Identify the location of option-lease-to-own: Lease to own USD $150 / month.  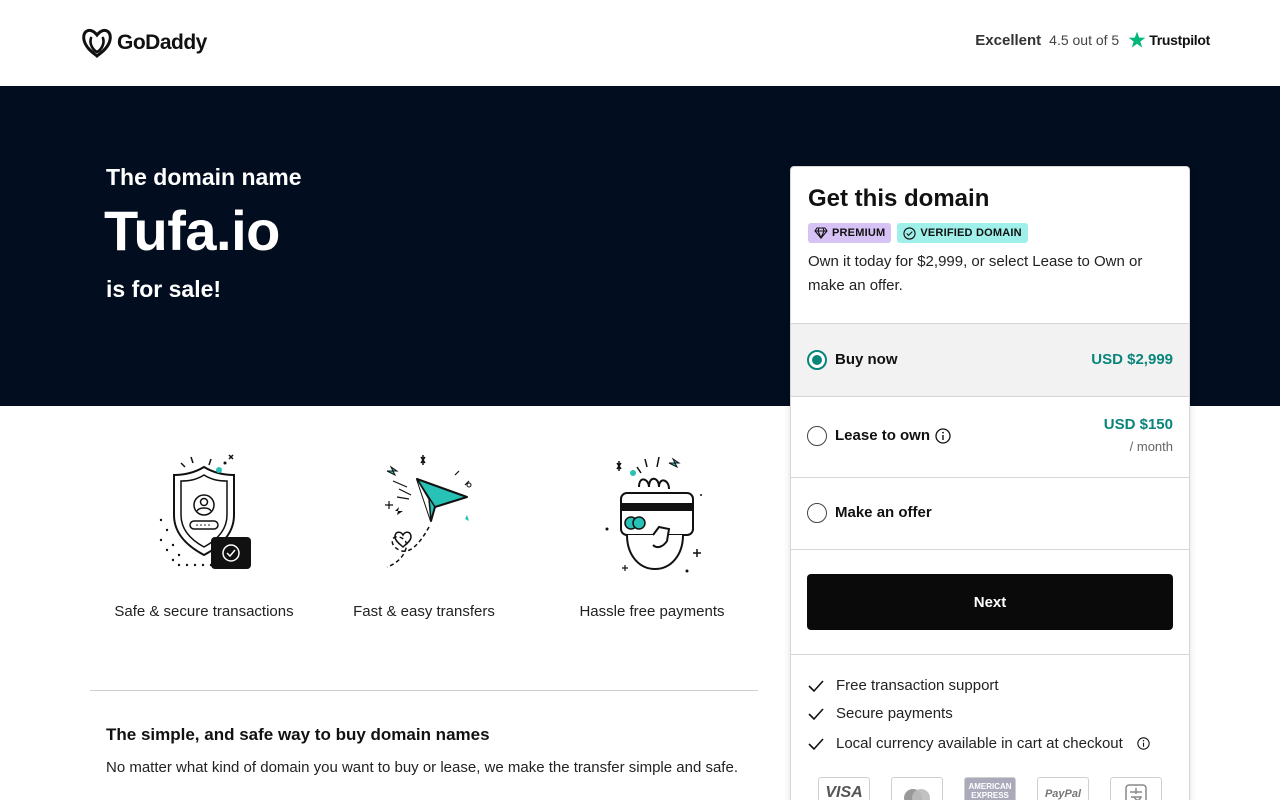
(990, 436).